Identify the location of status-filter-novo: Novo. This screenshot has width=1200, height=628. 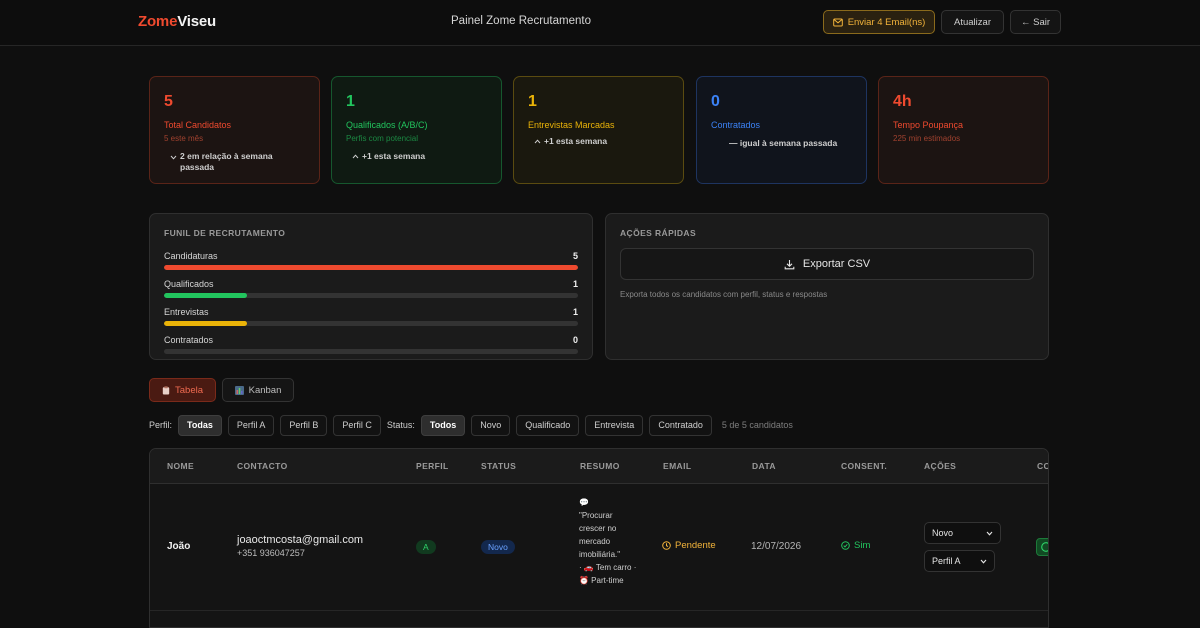
(491, 425).